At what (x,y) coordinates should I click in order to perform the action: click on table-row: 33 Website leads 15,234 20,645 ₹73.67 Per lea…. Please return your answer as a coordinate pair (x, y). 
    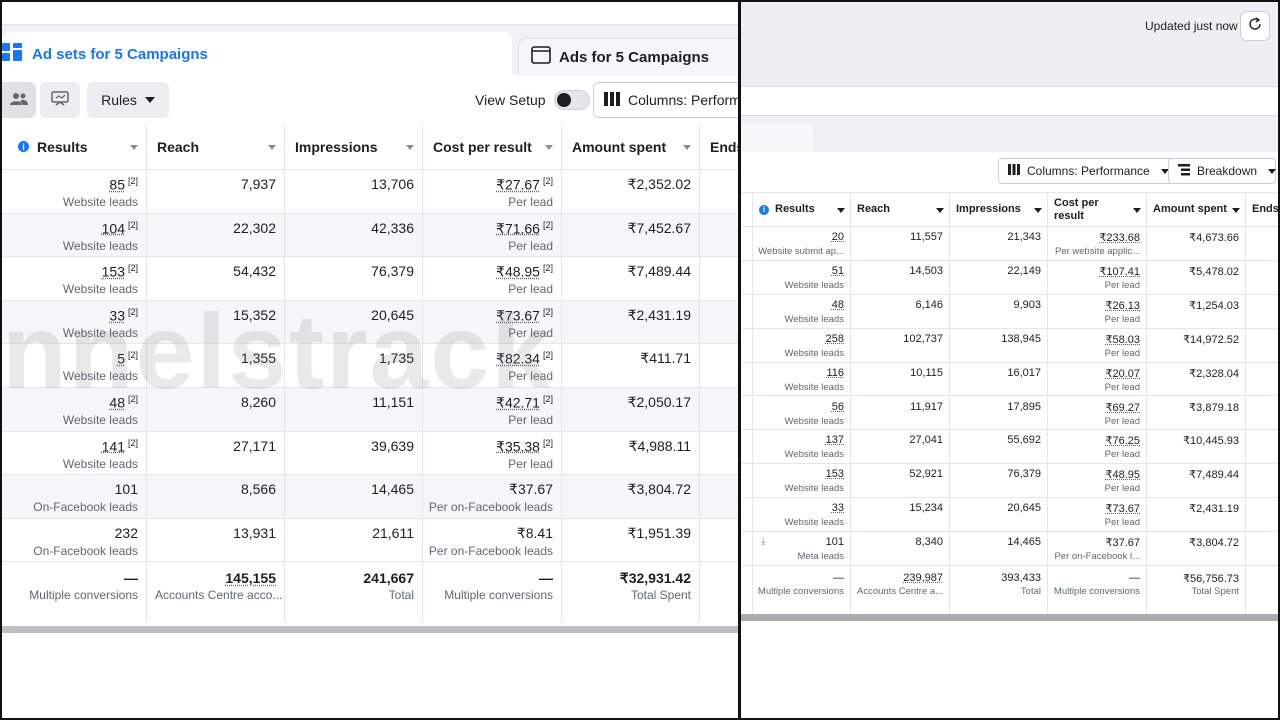
    Looking at the image, I should click on (1009, 515).